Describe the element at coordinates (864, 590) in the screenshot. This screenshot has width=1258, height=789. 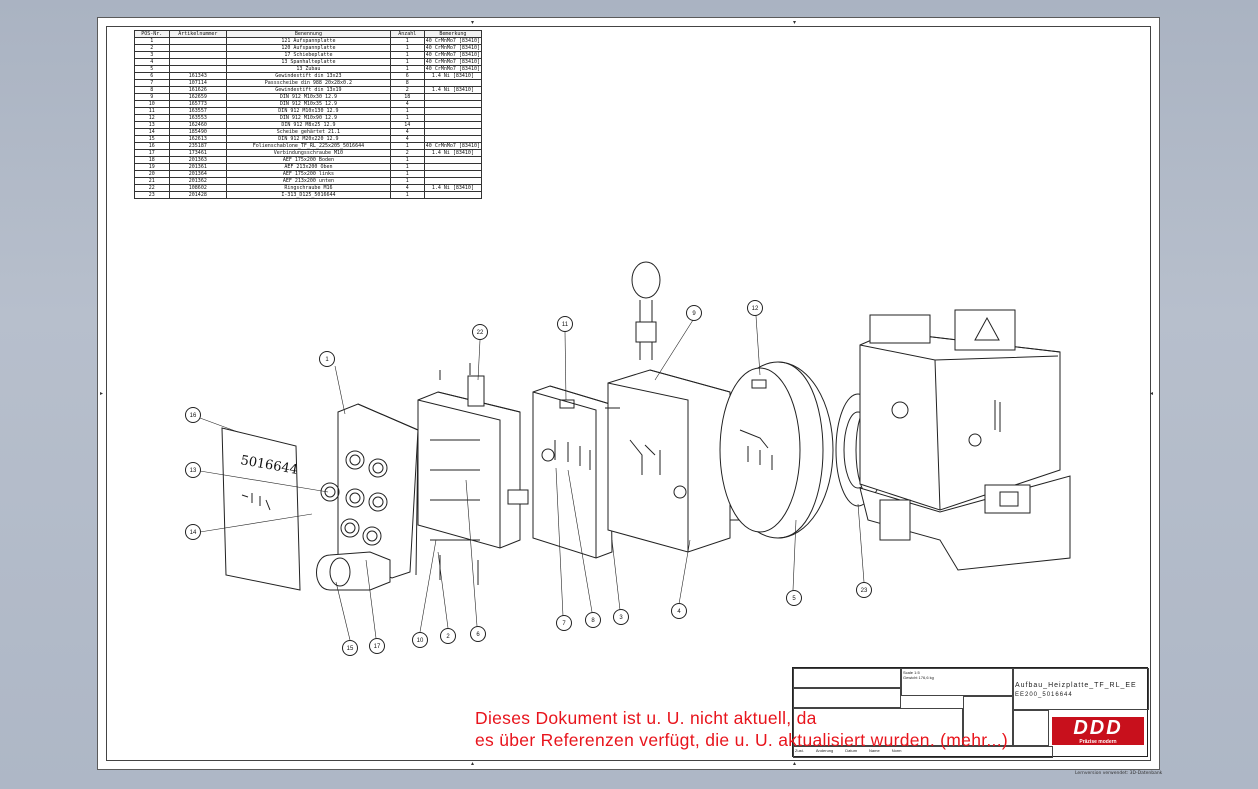
I see `callout-balloon-23: 23` at that location.